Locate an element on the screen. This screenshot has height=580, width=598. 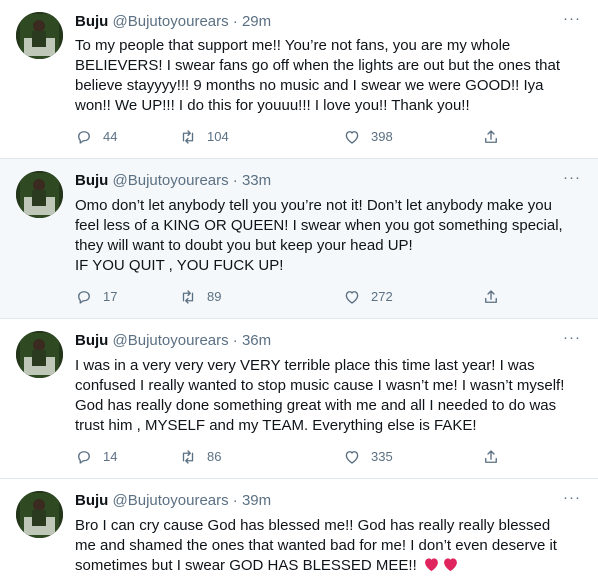
reply-button: 17 is located at coordinates (96, 297).